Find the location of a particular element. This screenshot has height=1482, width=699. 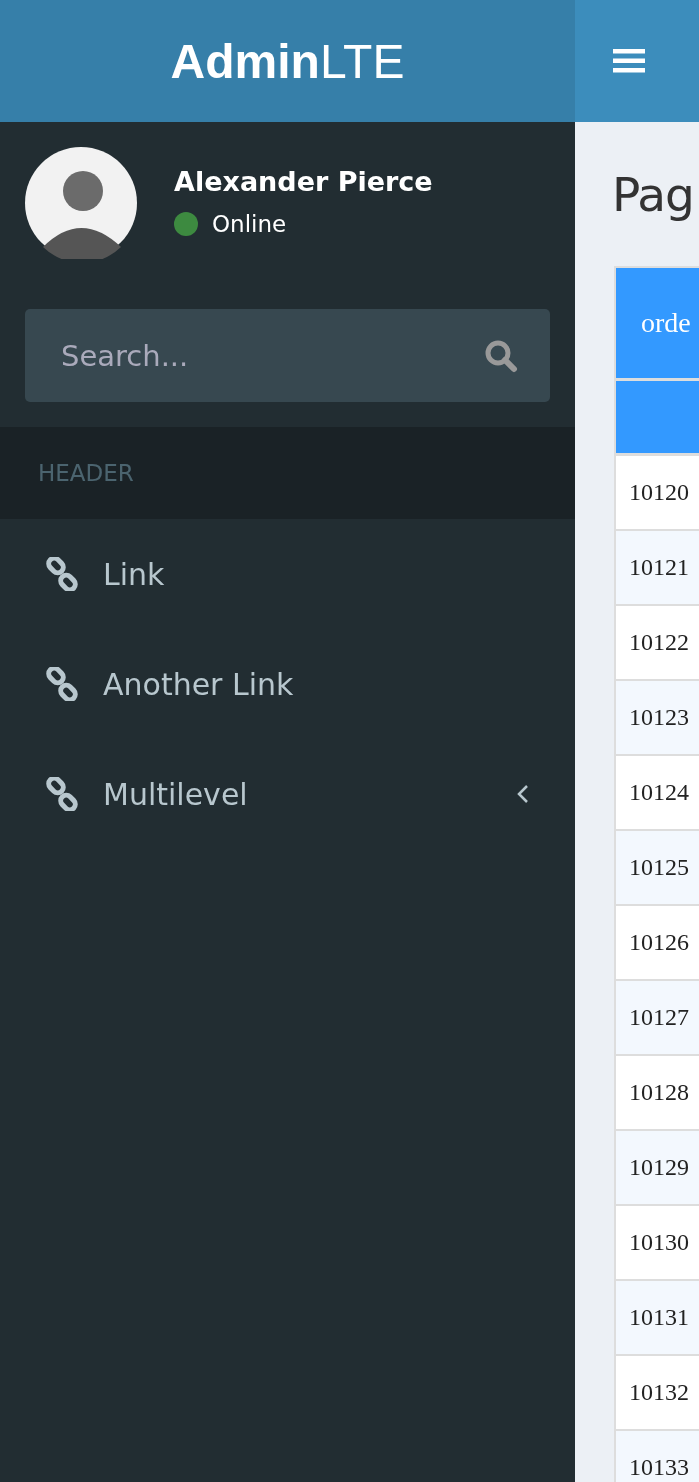

status-text: Online is located at coordinates (249, 223).